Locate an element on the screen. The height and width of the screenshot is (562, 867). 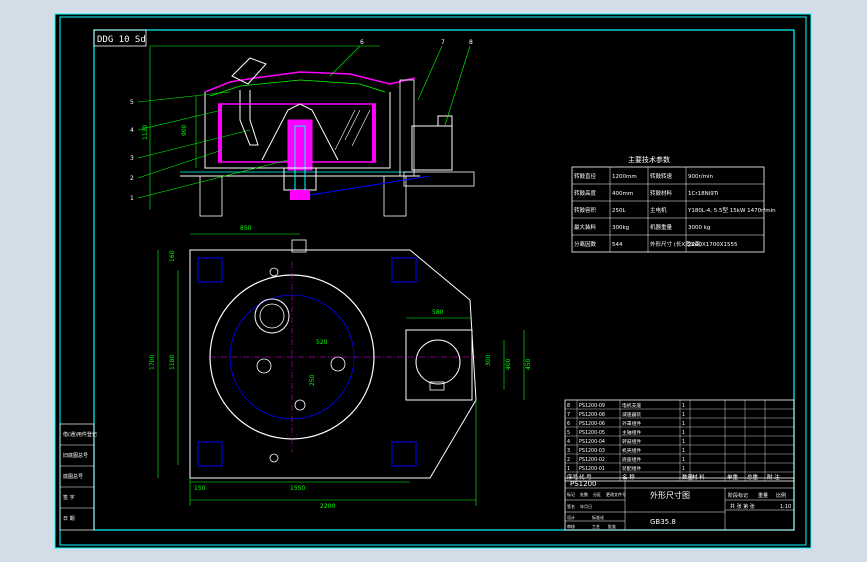
title-label: 设计 is located at coordinates (571, 517).